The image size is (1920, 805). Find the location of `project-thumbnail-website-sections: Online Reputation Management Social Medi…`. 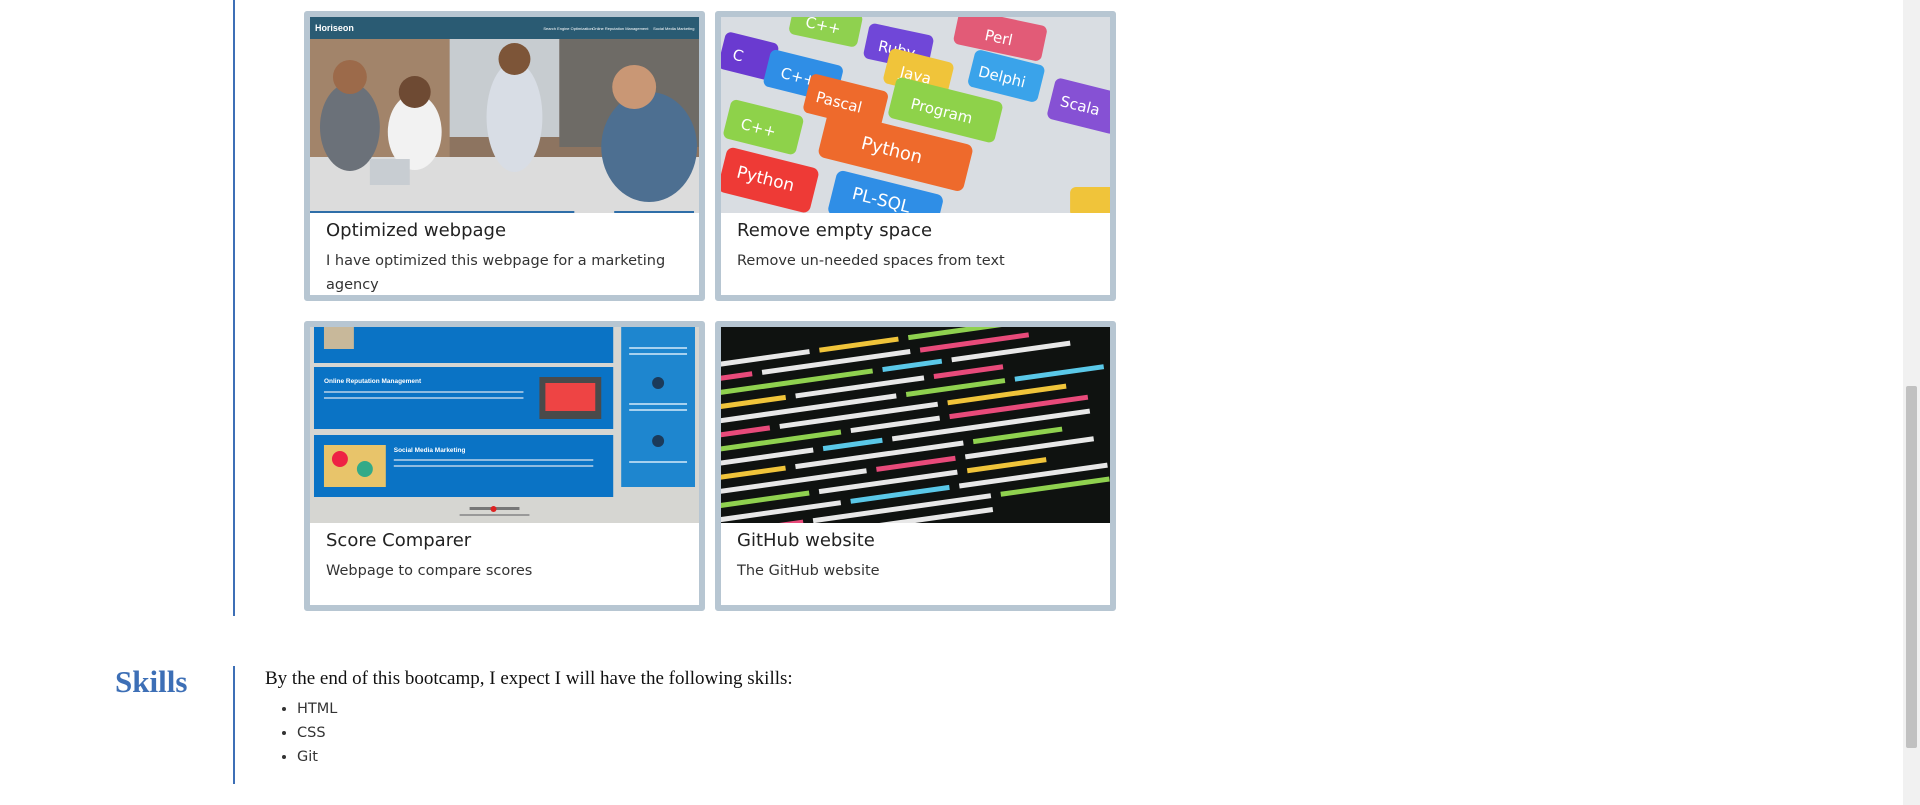

project-thumbnail-website-sections: Online Reputation Management Social Medi… is located at coordinates (504, 425).